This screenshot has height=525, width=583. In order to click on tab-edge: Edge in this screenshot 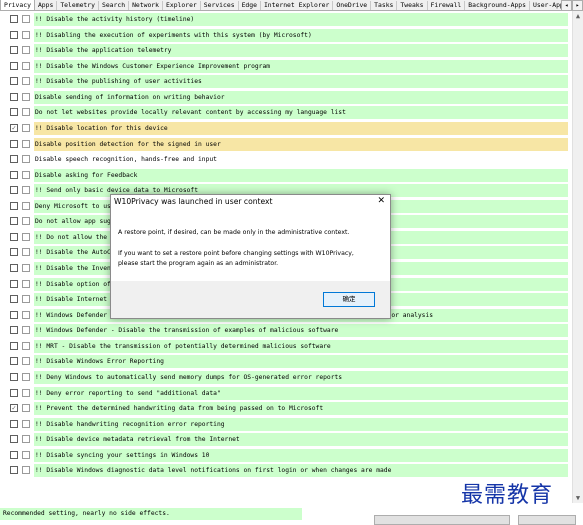, I will do `click(250, 5)`.